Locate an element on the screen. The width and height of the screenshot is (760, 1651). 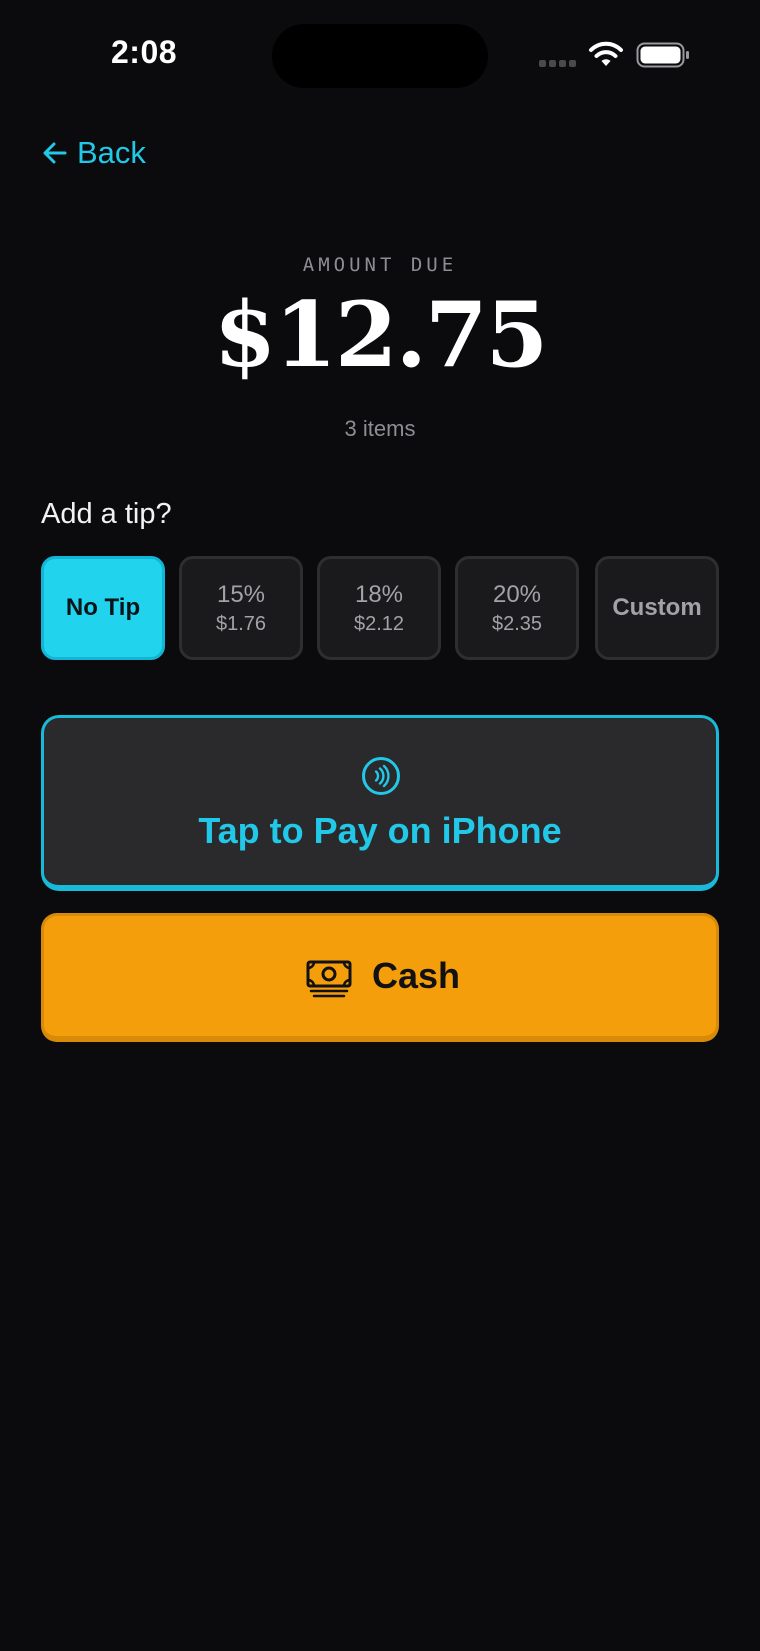
tip-option-custom: Custom is located at coordinates (657, 608).